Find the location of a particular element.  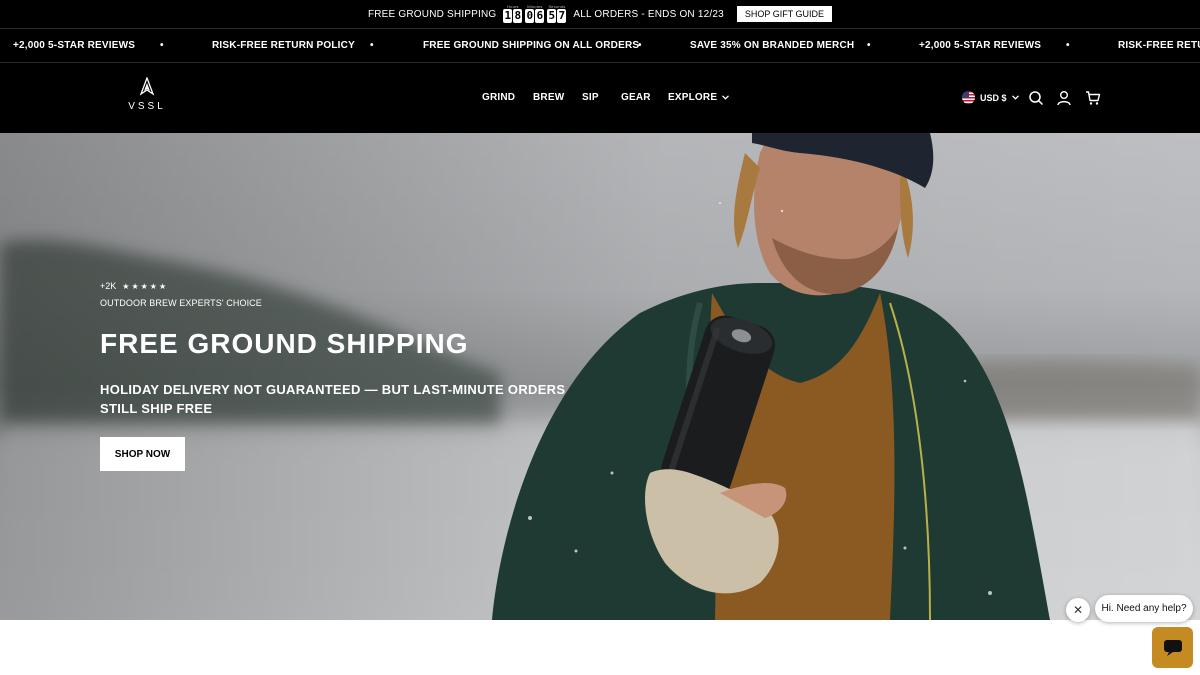

countdown-minutes: Minutes 0 6 is located at coordinates (535, 14).